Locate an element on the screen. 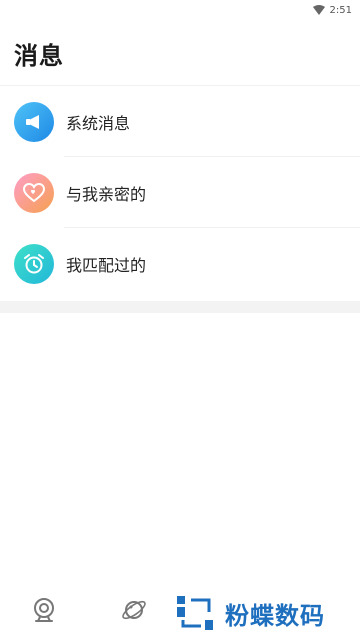  watermark-logo is located at coordinates (195, 613).